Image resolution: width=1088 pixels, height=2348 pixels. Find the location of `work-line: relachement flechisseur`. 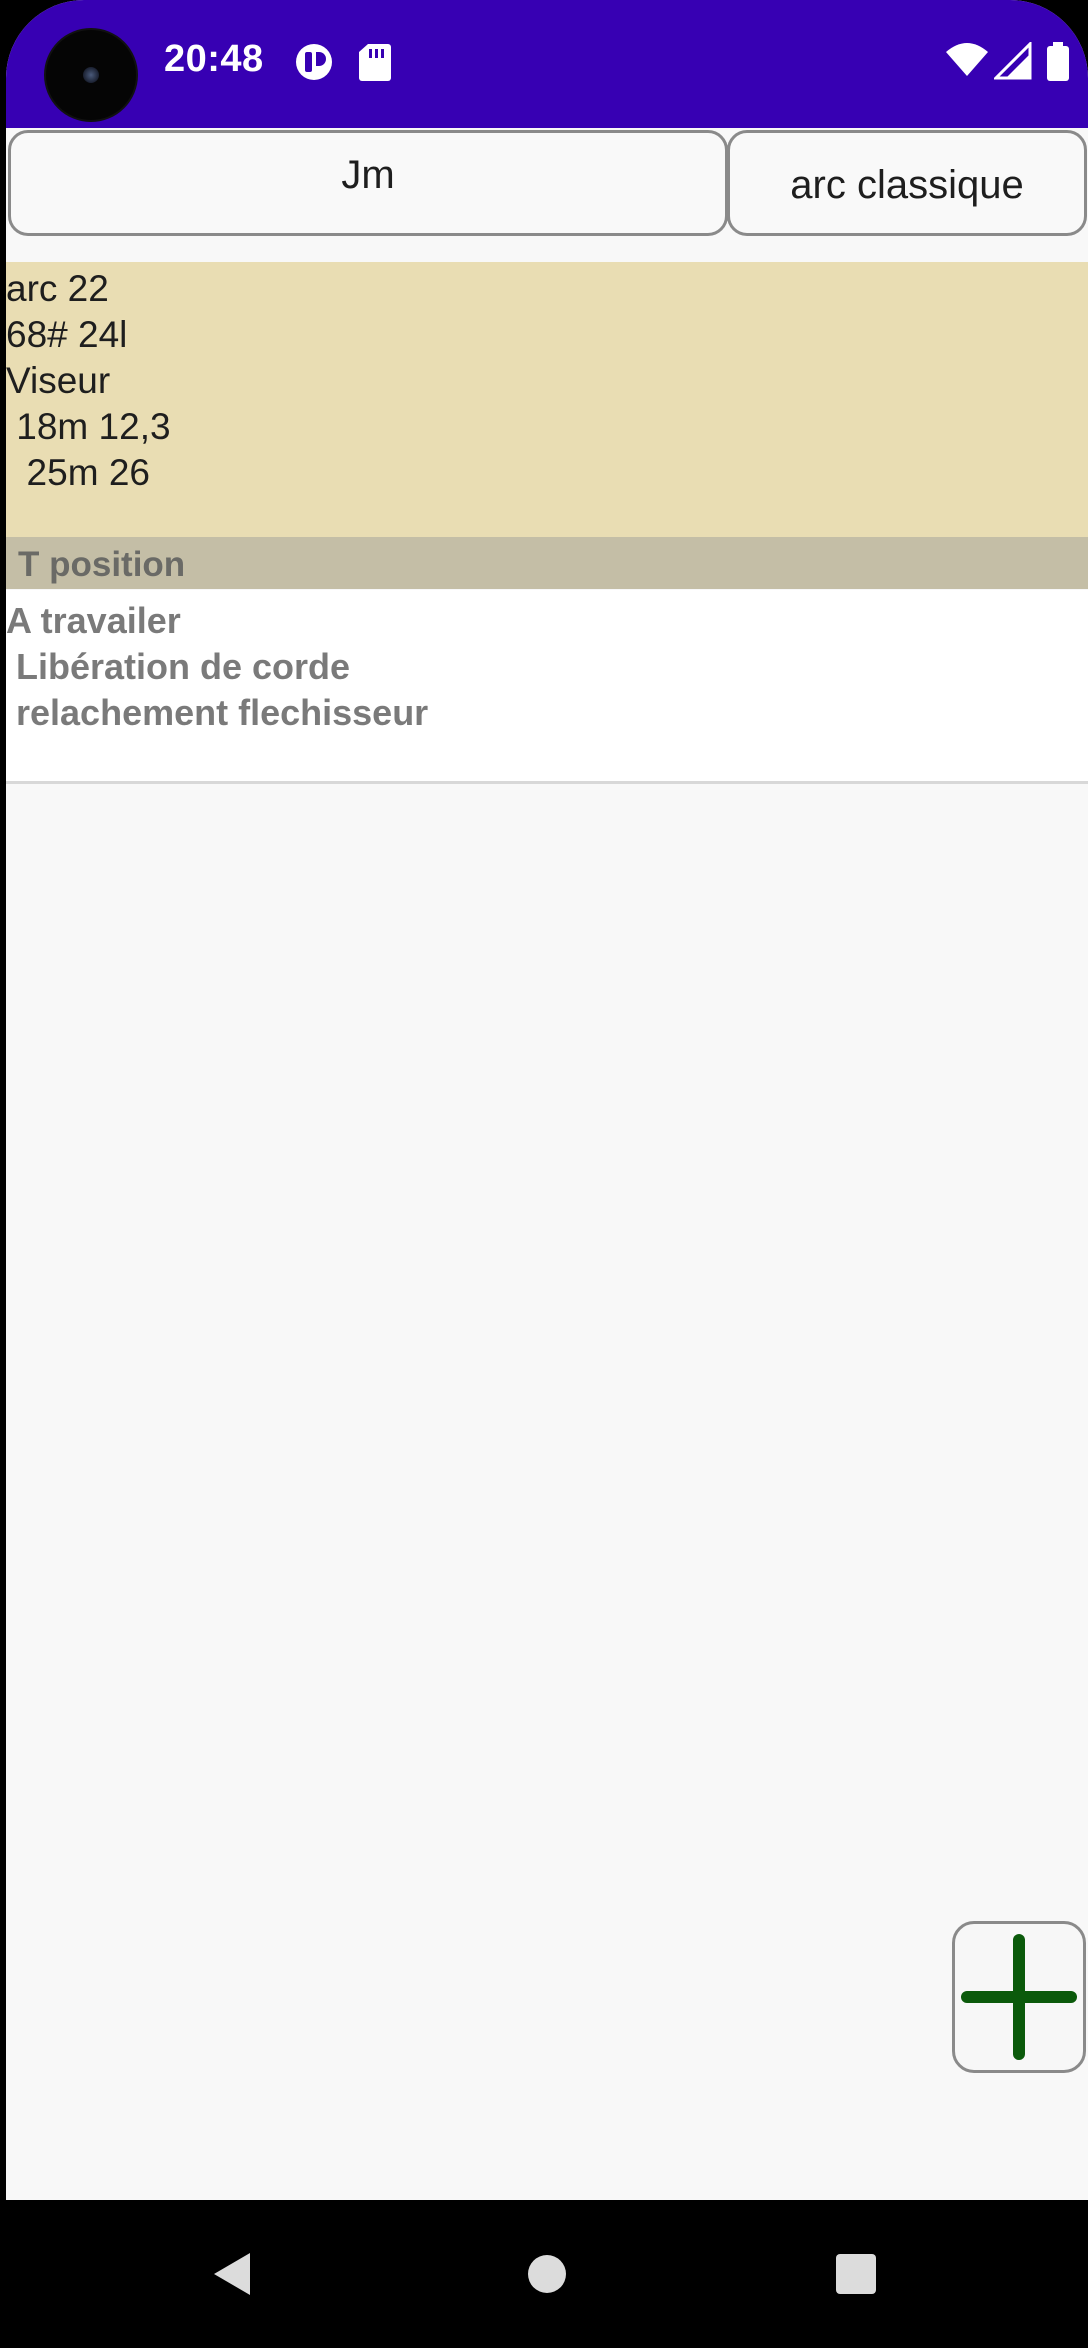

work-line: relachement flechisseur is located at coordinates (217, 712).